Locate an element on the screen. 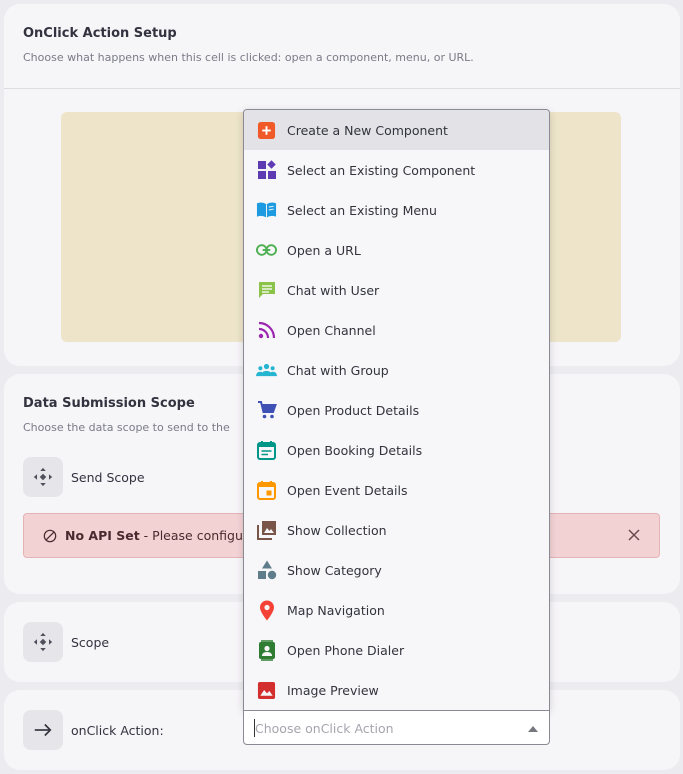 The image size is (683, 774). menu-item-chat-with-group: Chat with Group is located at coordinates (396, 370).